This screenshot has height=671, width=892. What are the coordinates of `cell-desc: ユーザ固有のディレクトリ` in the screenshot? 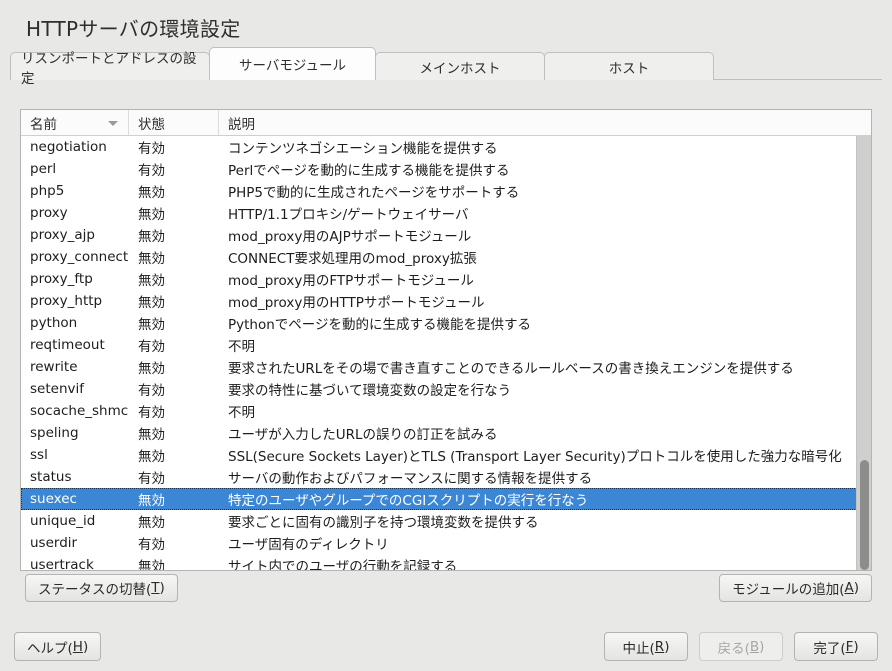 It's located at (308, 545).